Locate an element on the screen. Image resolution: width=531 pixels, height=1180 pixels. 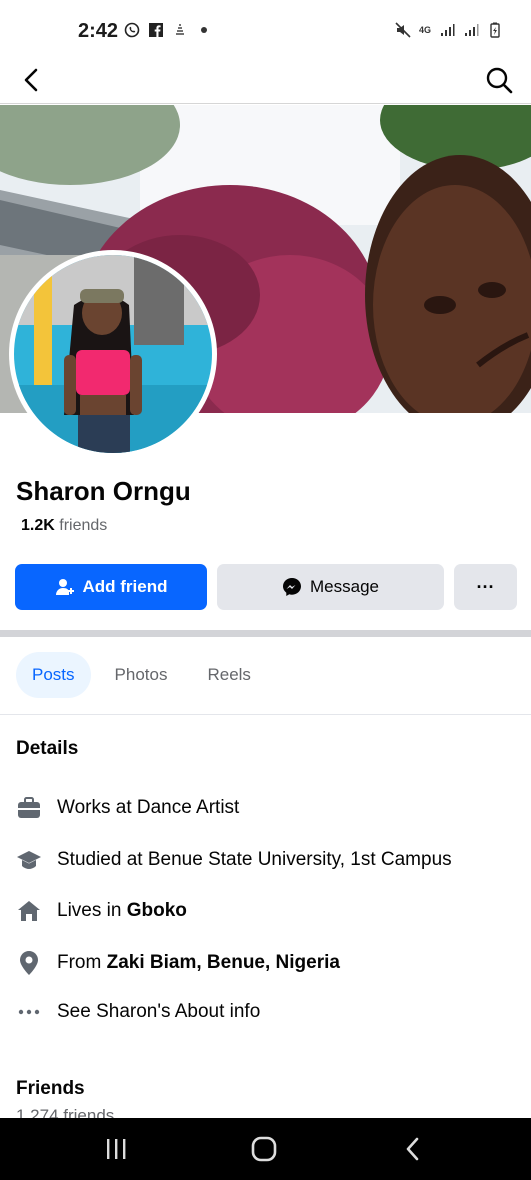
profile-tabs: Posts Photos Reels is located at coordinates (141, 675).